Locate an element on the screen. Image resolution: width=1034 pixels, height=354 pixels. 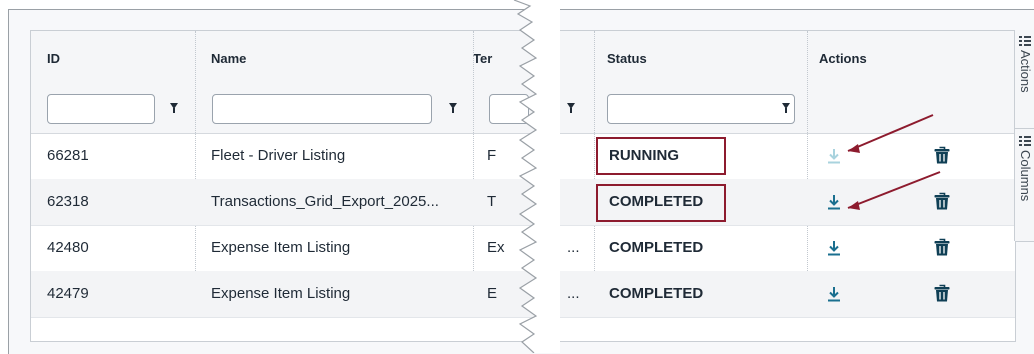
cell-id: 62318 is located at coordinates (68, 201).